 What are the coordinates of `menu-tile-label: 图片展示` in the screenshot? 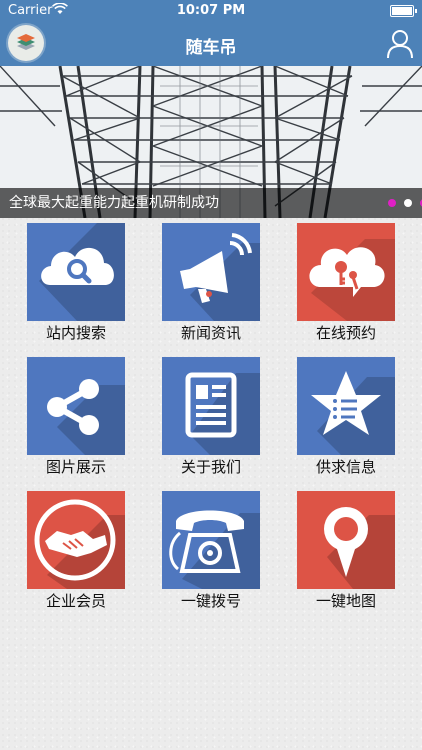 It's located at (76, 466).